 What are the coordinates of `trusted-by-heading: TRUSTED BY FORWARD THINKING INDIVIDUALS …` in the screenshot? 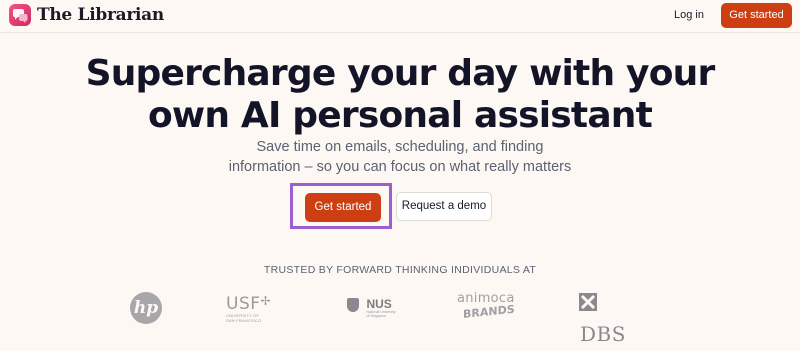 It's located at (400, 270).